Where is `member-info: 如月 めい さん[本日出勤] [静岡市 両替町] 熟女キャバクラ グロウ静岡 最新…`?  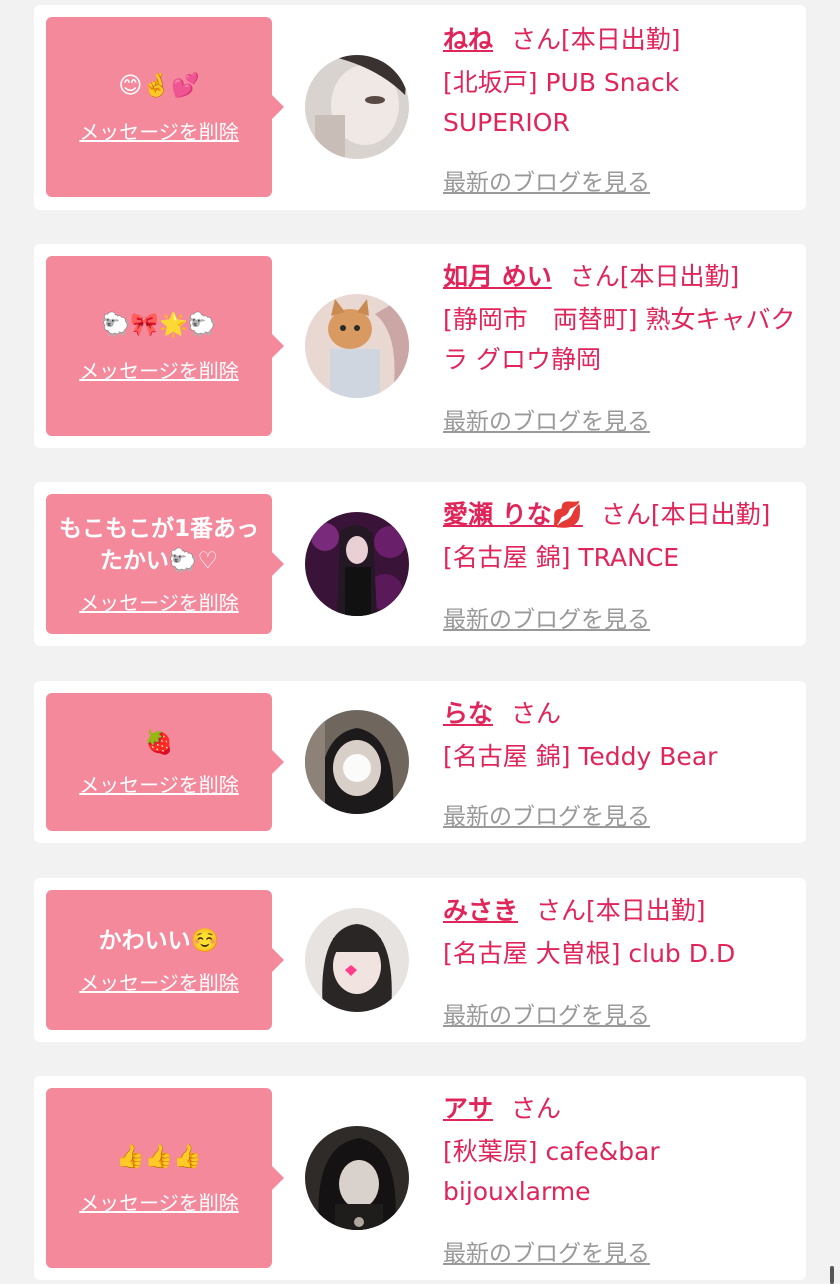 member-info: 如月 めい さん[本日出勤] [静岡市 両替町] 熟女キャバクラ グロウ静岡 最新… is located at coordinates (619, 347).